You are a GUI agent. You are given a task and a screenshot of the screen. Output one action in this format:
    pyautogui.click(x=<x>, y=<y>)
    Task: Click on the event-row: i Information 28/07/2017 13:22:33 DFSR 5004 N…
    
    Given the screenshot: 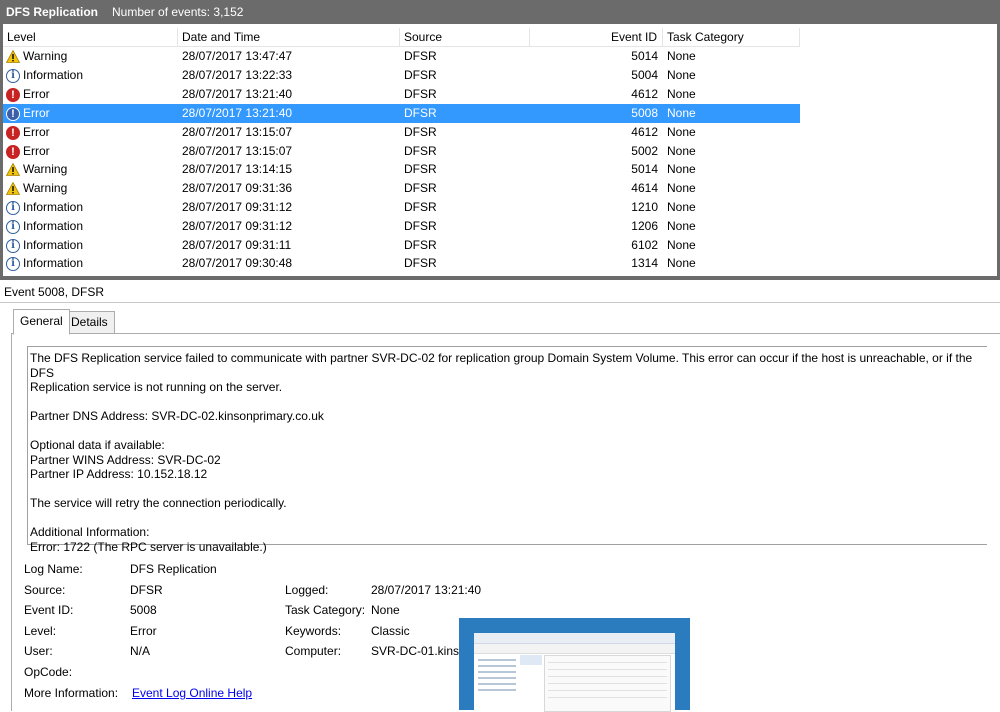 What is the action you would take?
    pyautogui.click(x=401, y=75)
    